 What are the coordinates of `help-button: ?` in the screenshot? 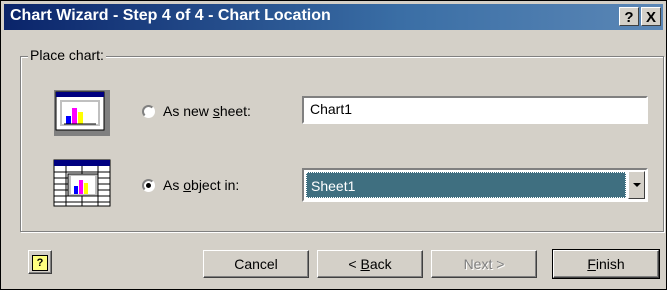 It's located at (40, 262).